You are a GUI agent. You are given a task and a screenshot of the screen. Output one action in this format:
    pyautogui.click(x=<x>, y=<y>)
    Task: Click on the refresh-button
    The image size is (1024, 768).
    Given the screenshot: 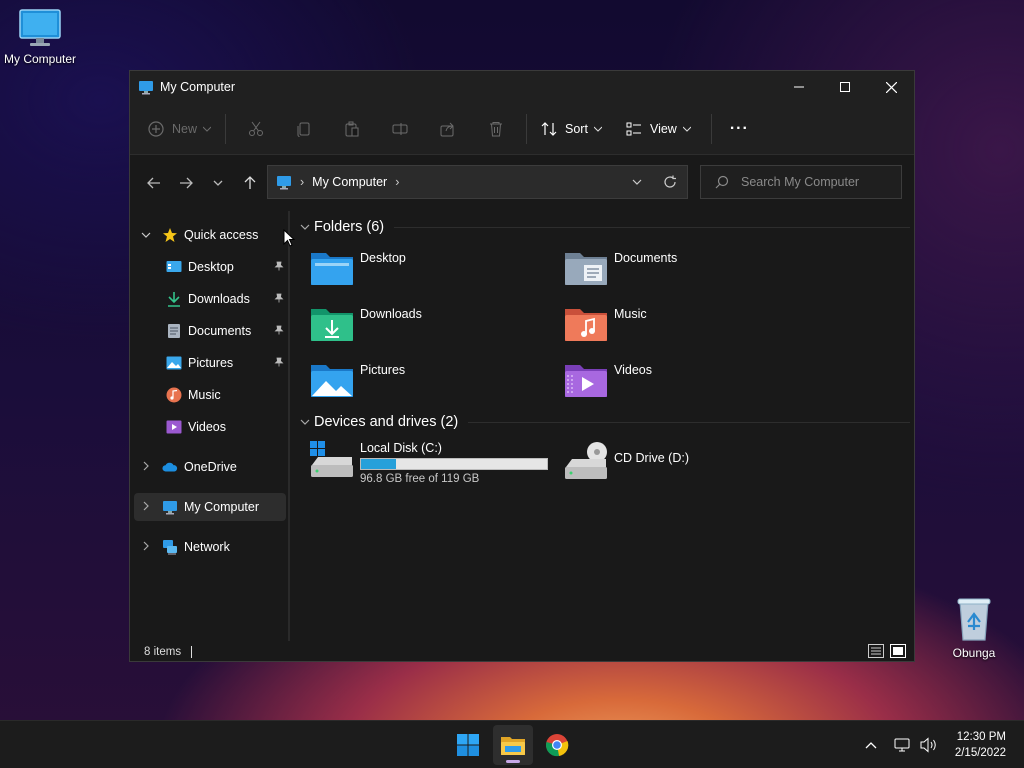 What is the action you would take?
    pyautogui.click(x=670, y=182)
    